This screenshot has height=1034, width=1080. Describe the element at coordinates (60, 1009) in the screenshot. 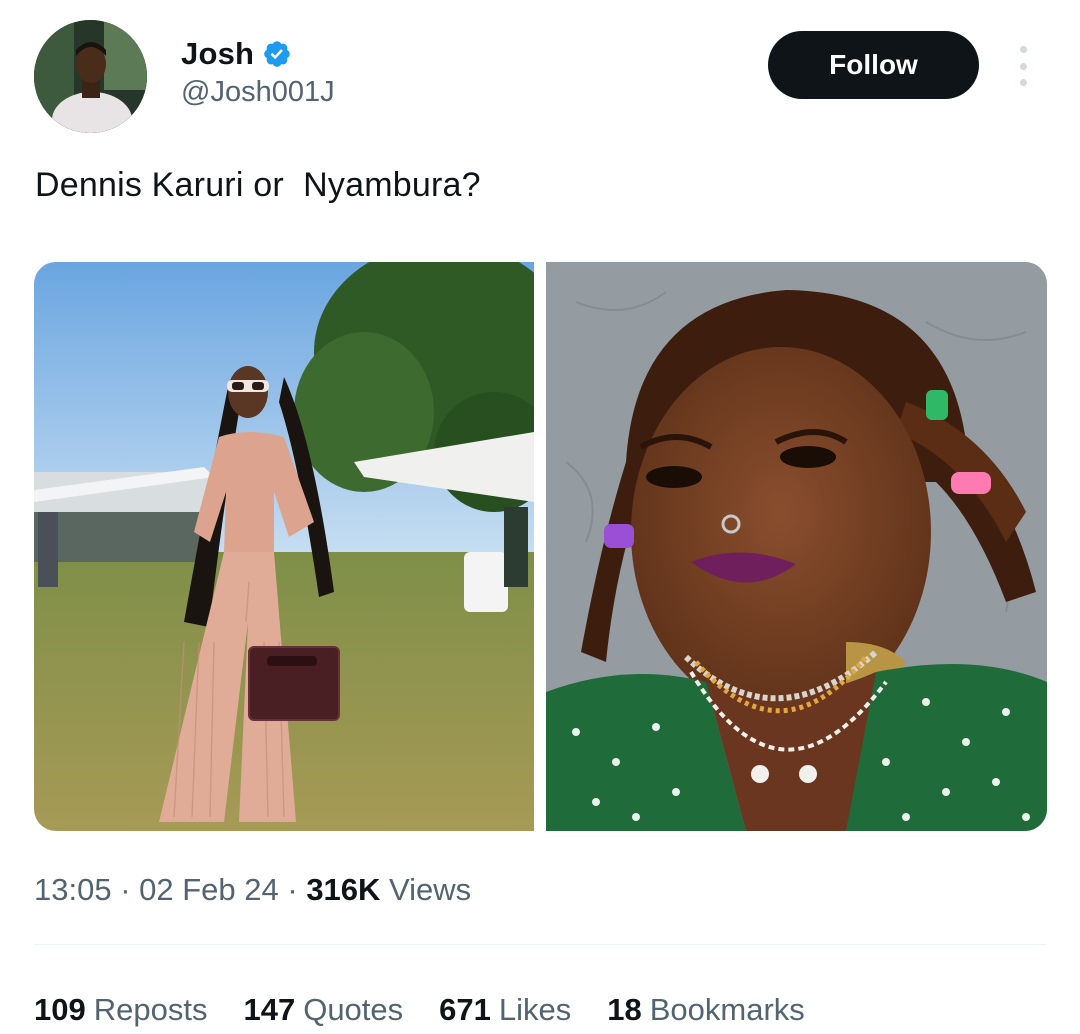

I see `reposts-count: 109` at that location.